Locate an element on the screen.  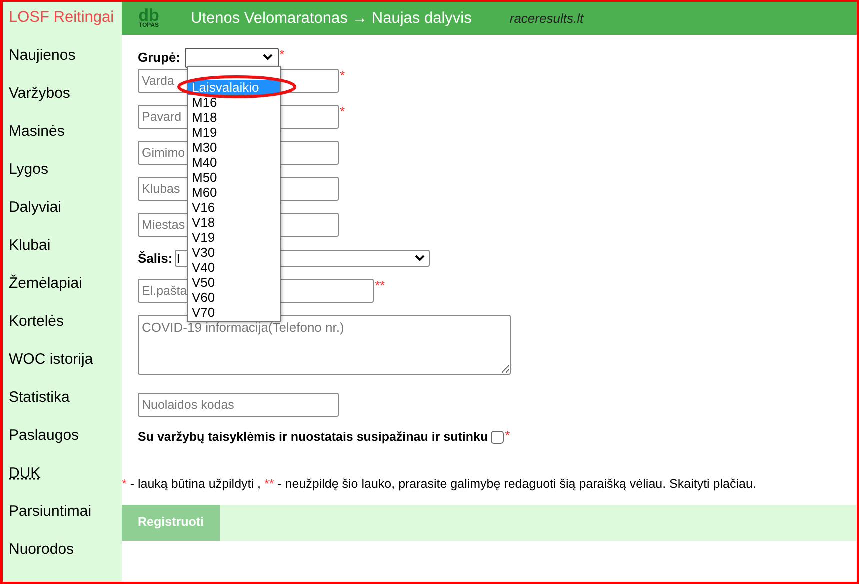
legend-text: * - lauką būtina užpildyti , ** - neužpildę šio lauko, prarasite galimybę redaguoti šią paraišką vėliau. Skaityti plačiau. is located at coordinates (440, 484).